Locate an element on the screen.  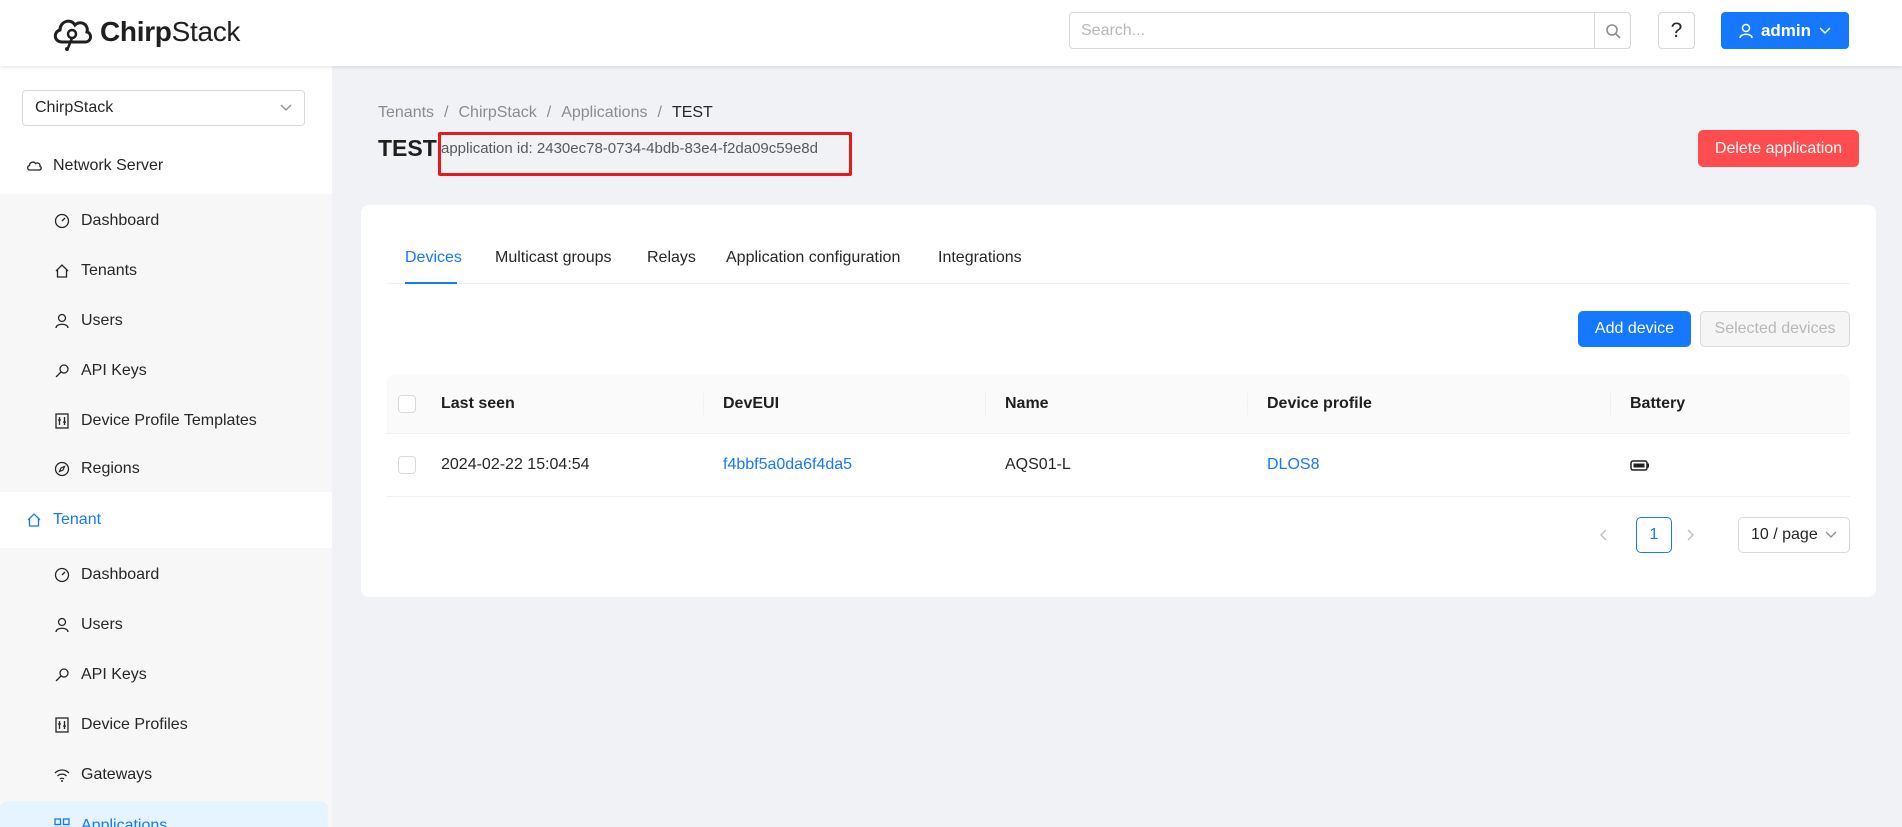
chevron-left-icon is located at coordinates (1603, 535).